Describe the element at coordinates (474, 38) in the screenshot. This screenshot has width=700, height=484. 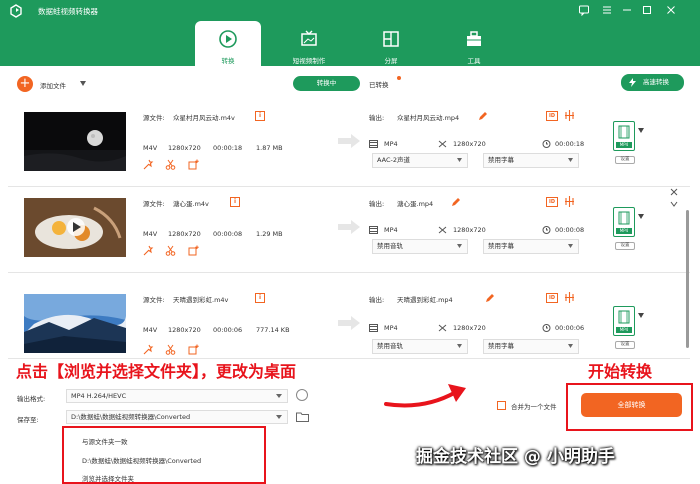
I see `toolbox-icon` at that location.